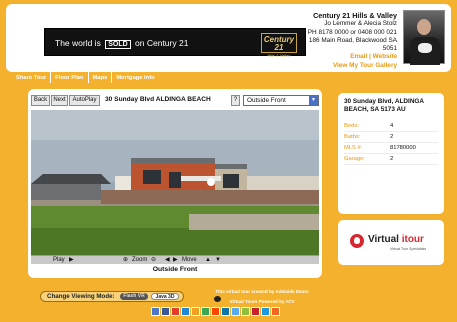 The width and height of the screenshot is (457, 322). Describe the element at coordinates (313, 100) in the screenshot. I see `chevron-down-icon: ▼` at that location.